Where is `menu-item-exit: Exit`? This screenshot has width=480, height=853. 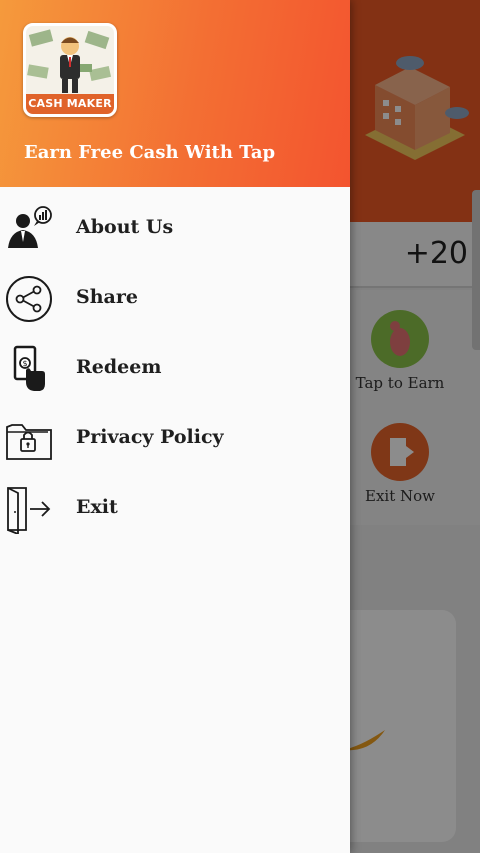 menu-item-exit: Exit is located at coordinates (175, 509).